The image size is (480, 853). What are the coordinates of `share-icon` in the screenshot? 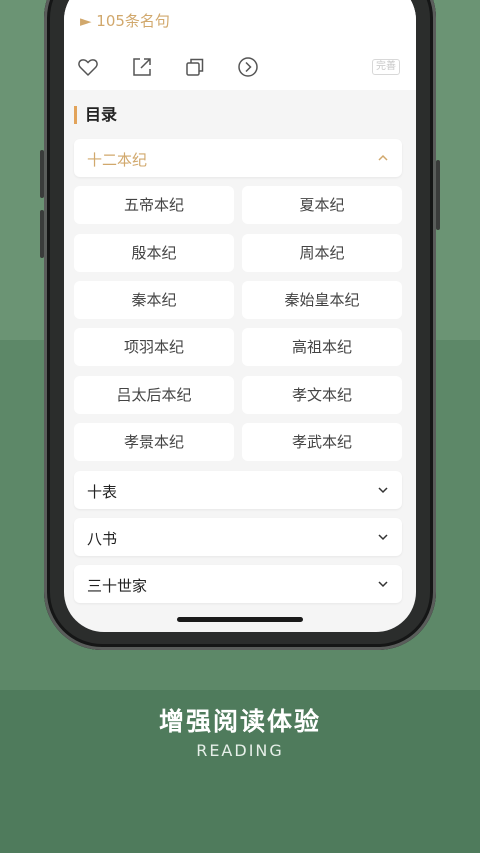 It's located at (142, 67).